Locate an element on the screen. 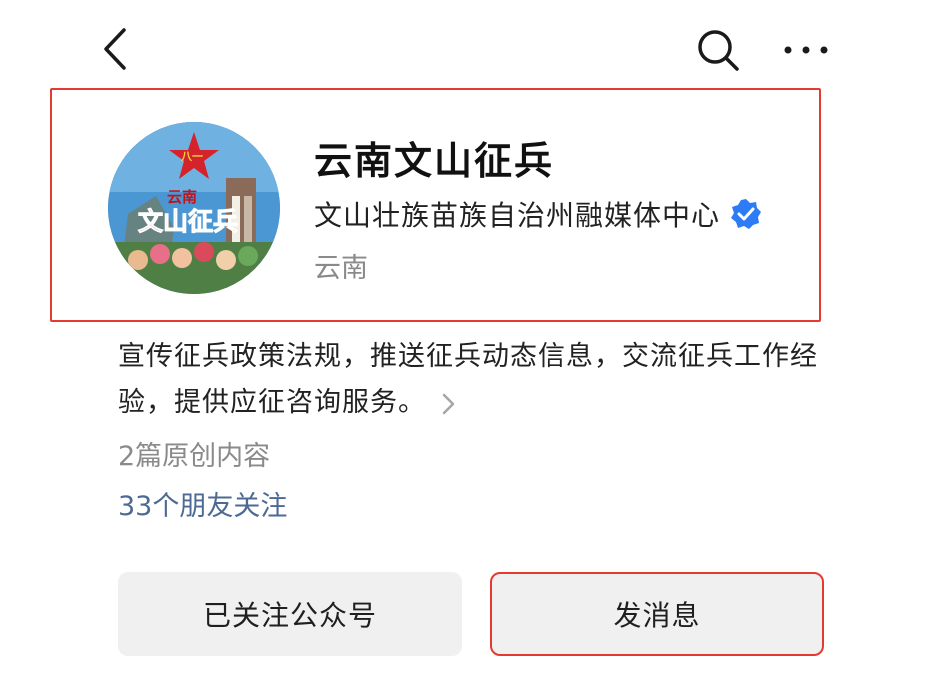  avatar: 八一 云南 文山征兵 is located at coordinates (194, 208).